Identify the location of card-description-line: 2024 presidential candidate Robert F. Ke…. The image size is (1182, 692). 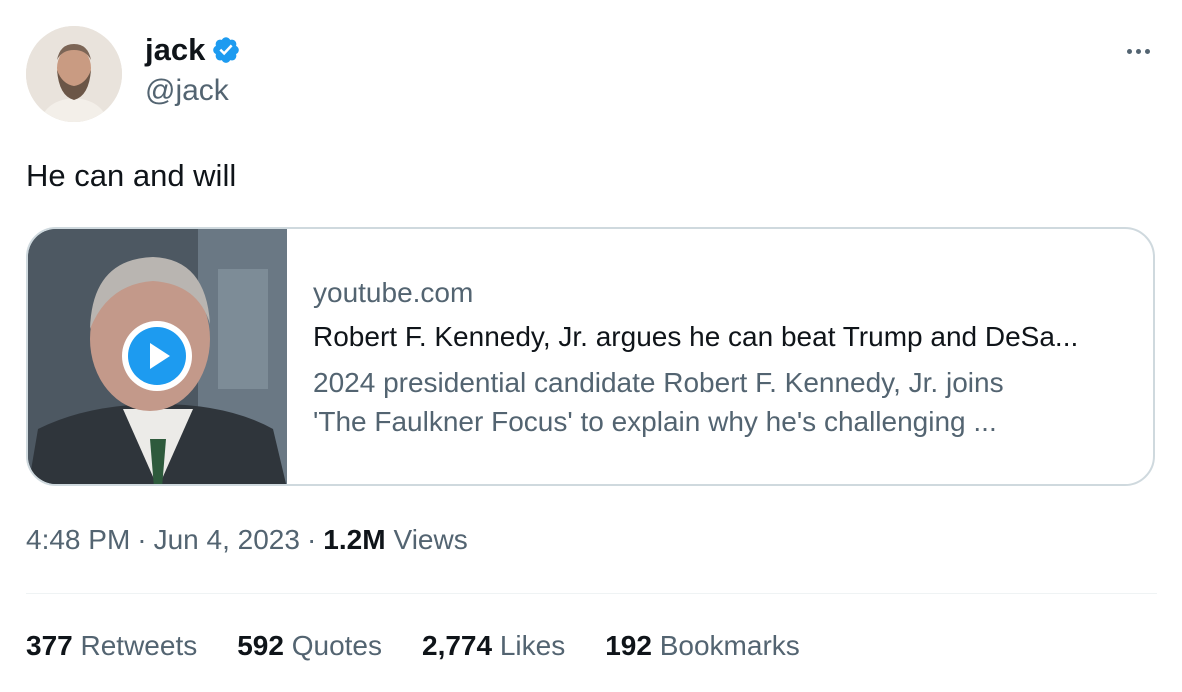
(658, 382).